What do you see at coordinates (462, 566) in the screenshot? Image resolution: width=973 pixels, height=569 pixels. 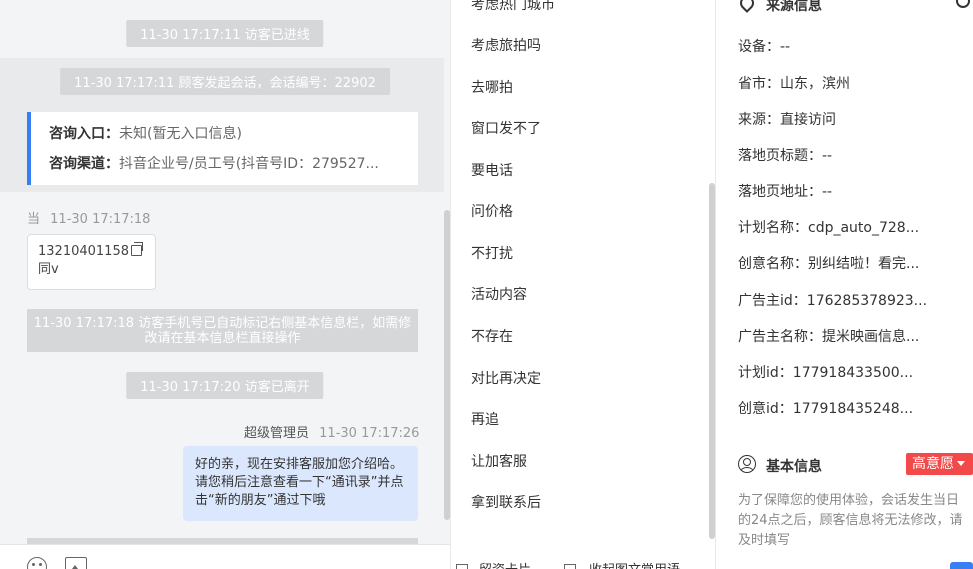 I see `card-icon` at bounding box center [462, 566].